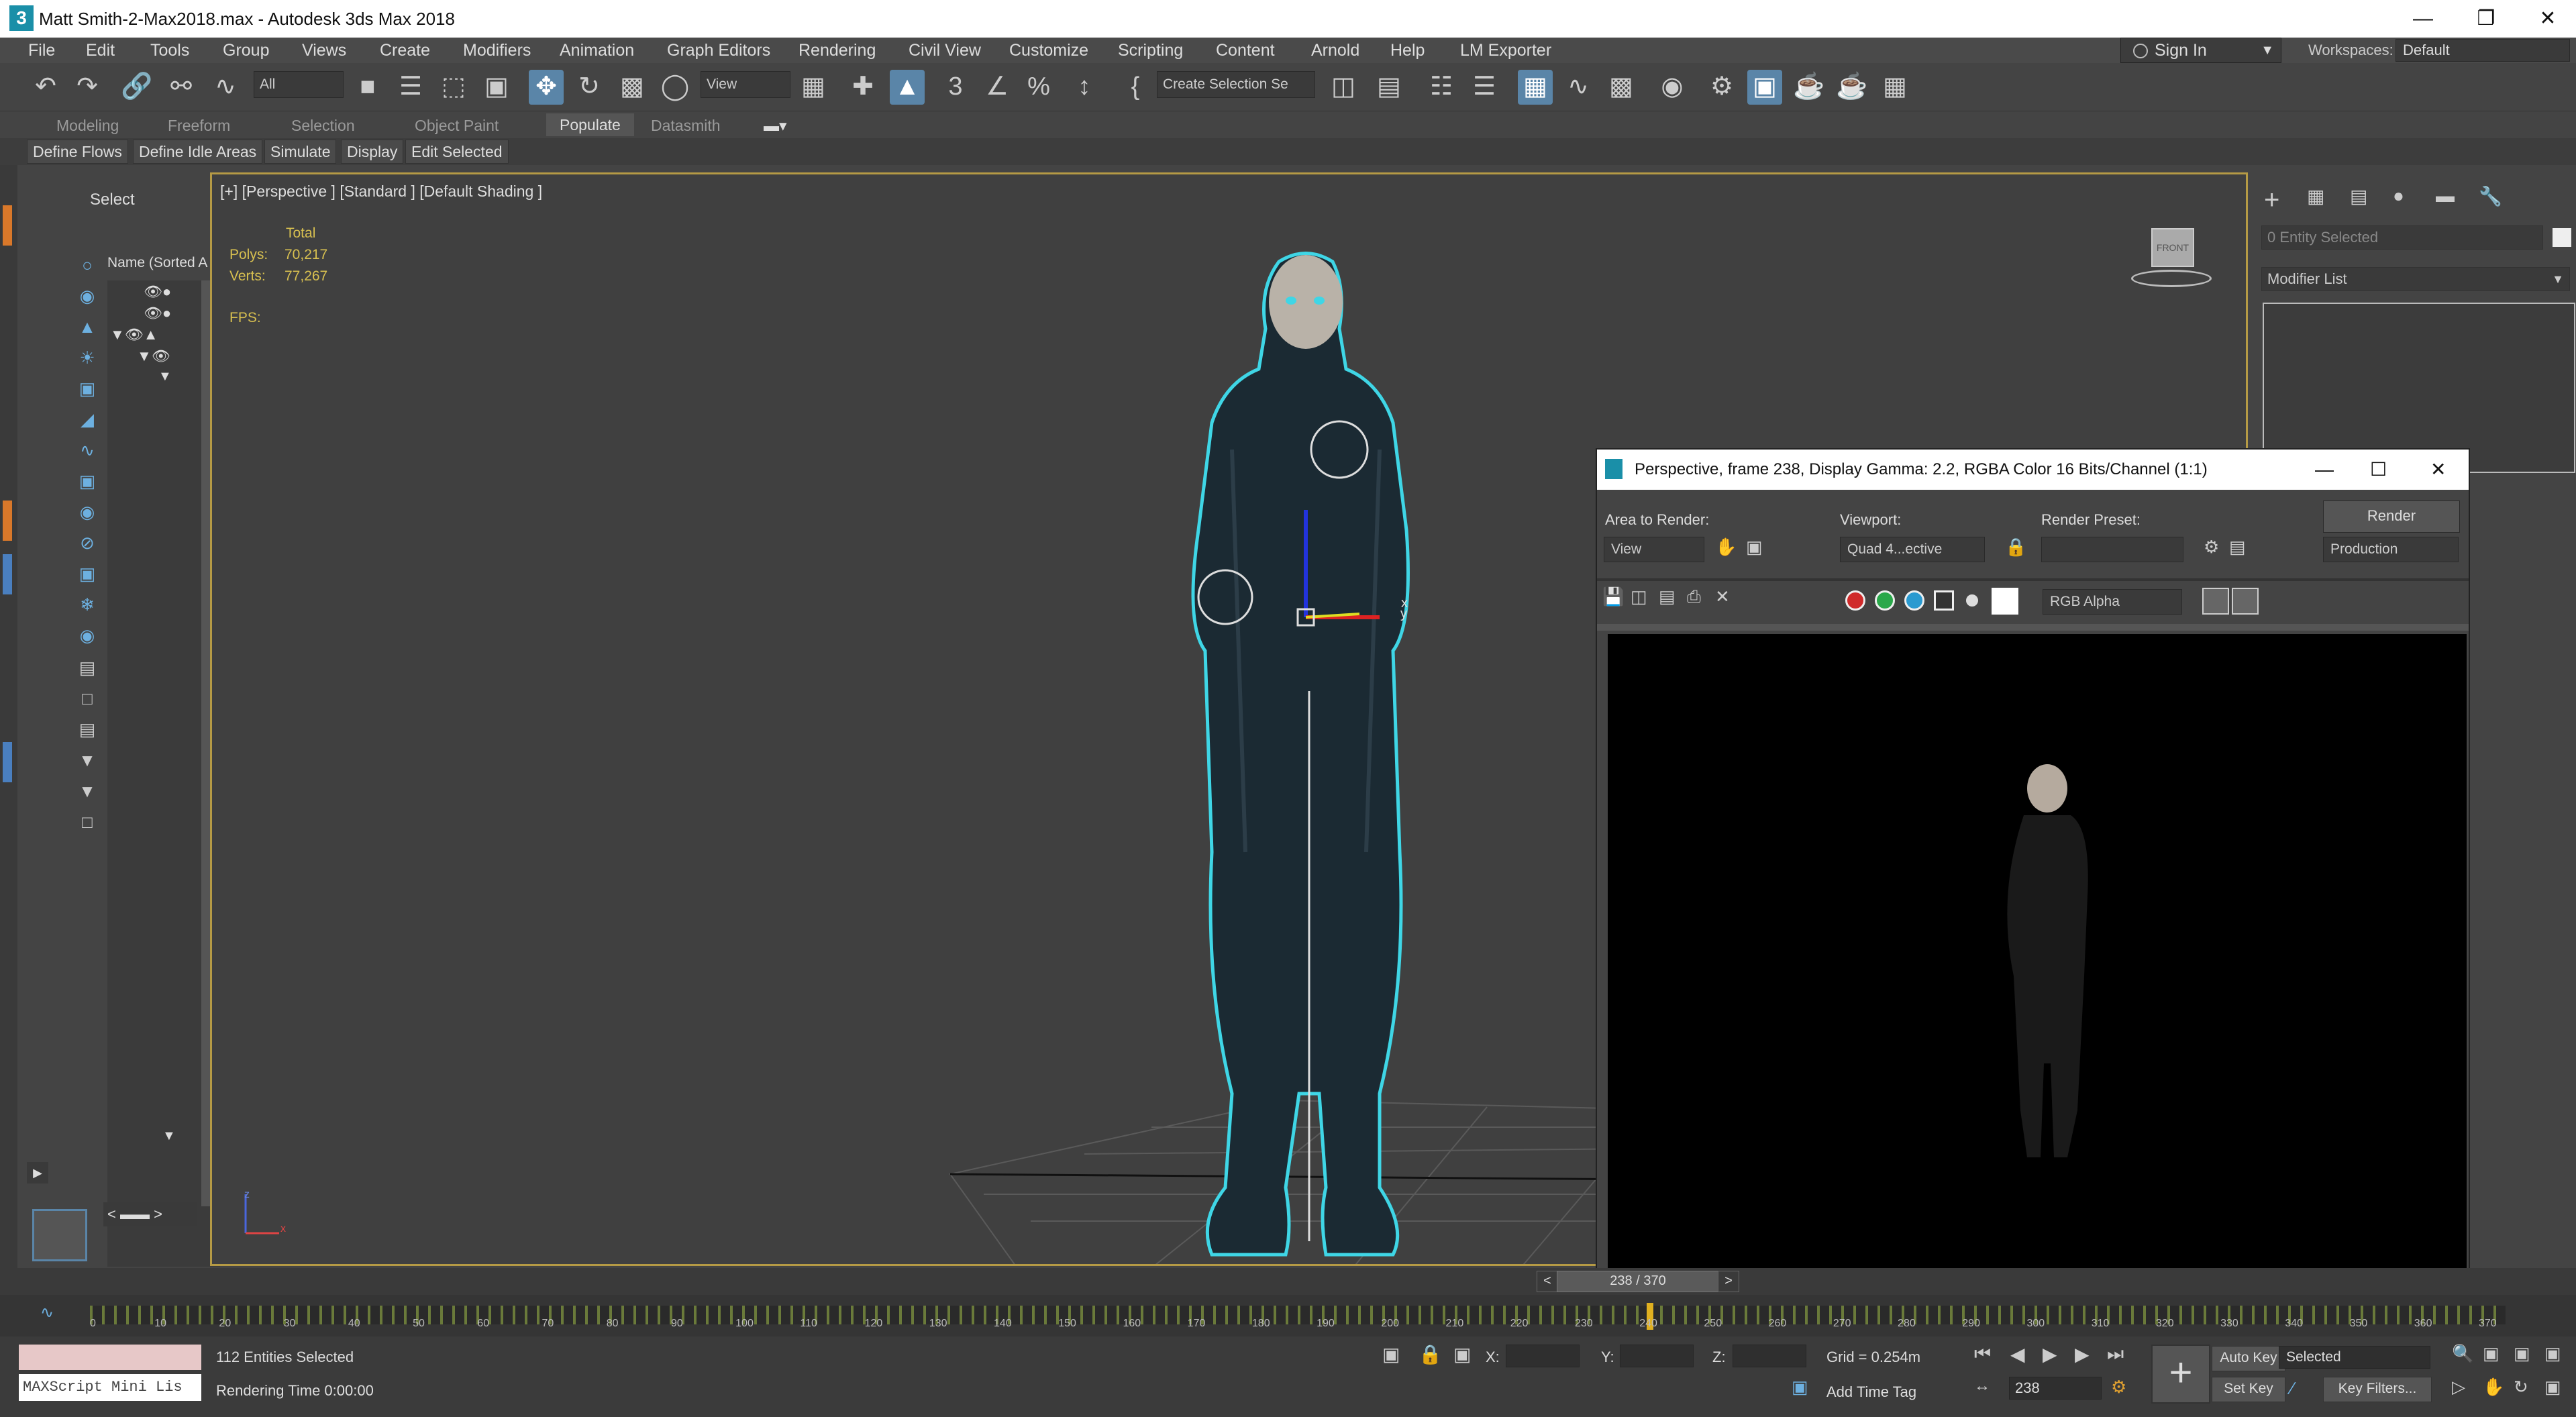 This screenshot has width=2576, height=1417. Describe the element at coordinates (1972, 600) in the screenshot. I see `monochrome-toggle` at that location.